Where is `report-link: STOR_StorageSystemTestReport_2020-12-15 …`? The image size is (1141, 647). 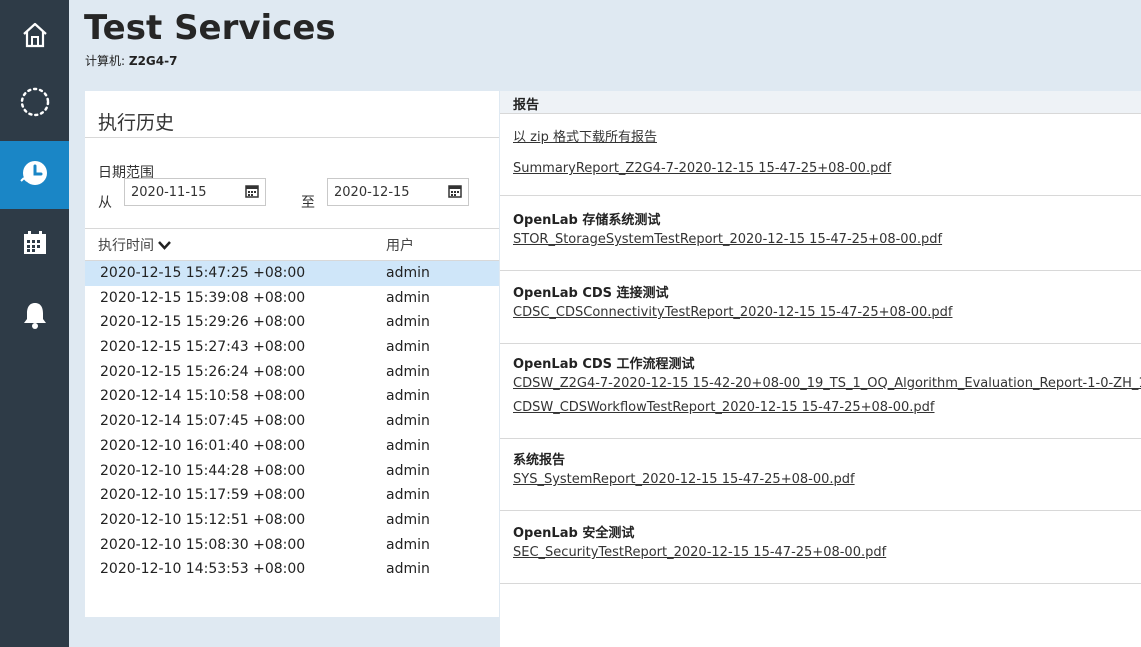
report-link: STOR_StorageSystemTestReport_2020-12-15 … is located at coordinates (727, 239).